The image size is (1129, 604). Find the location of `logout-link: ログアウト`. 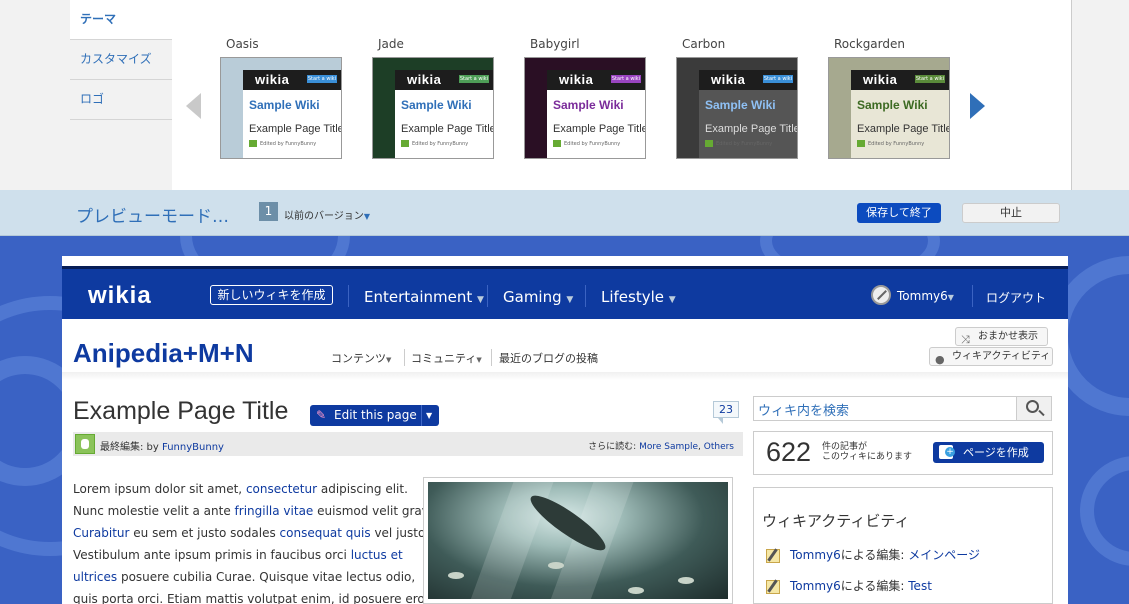

logout-link: ログアウト is located at coordinates (1016, 297).